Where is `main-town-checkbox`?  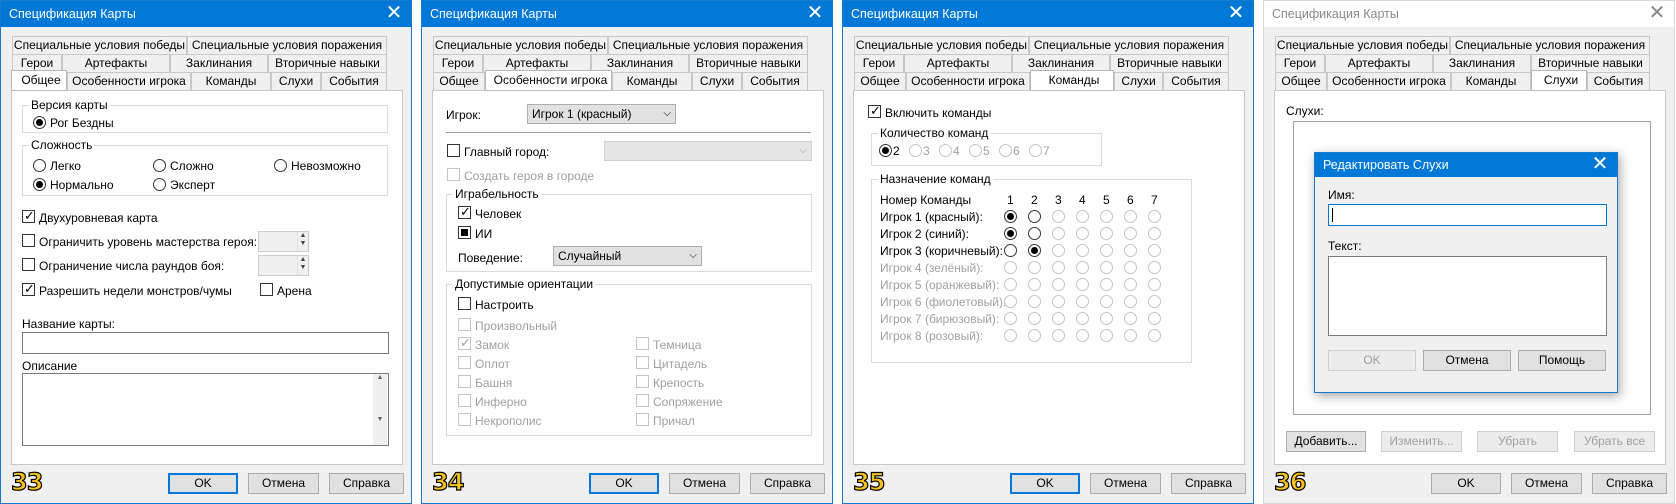
main-town-checkbox is located at coordinates (453, 150).